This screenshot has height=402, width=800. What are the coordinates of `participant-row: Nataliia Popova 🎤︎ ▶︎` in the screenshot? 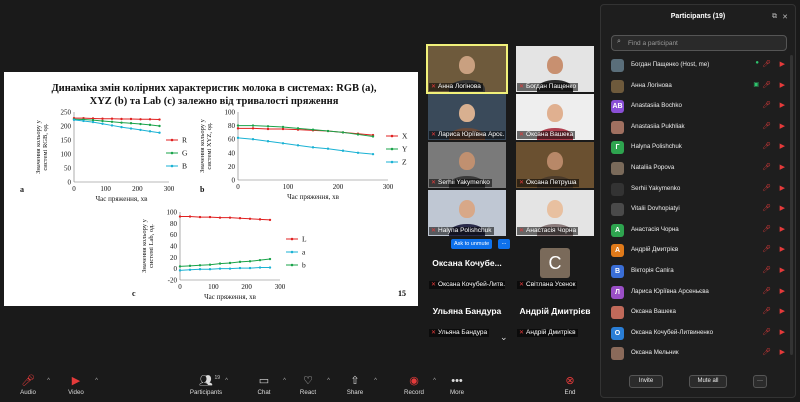 It's located at (700, 169).